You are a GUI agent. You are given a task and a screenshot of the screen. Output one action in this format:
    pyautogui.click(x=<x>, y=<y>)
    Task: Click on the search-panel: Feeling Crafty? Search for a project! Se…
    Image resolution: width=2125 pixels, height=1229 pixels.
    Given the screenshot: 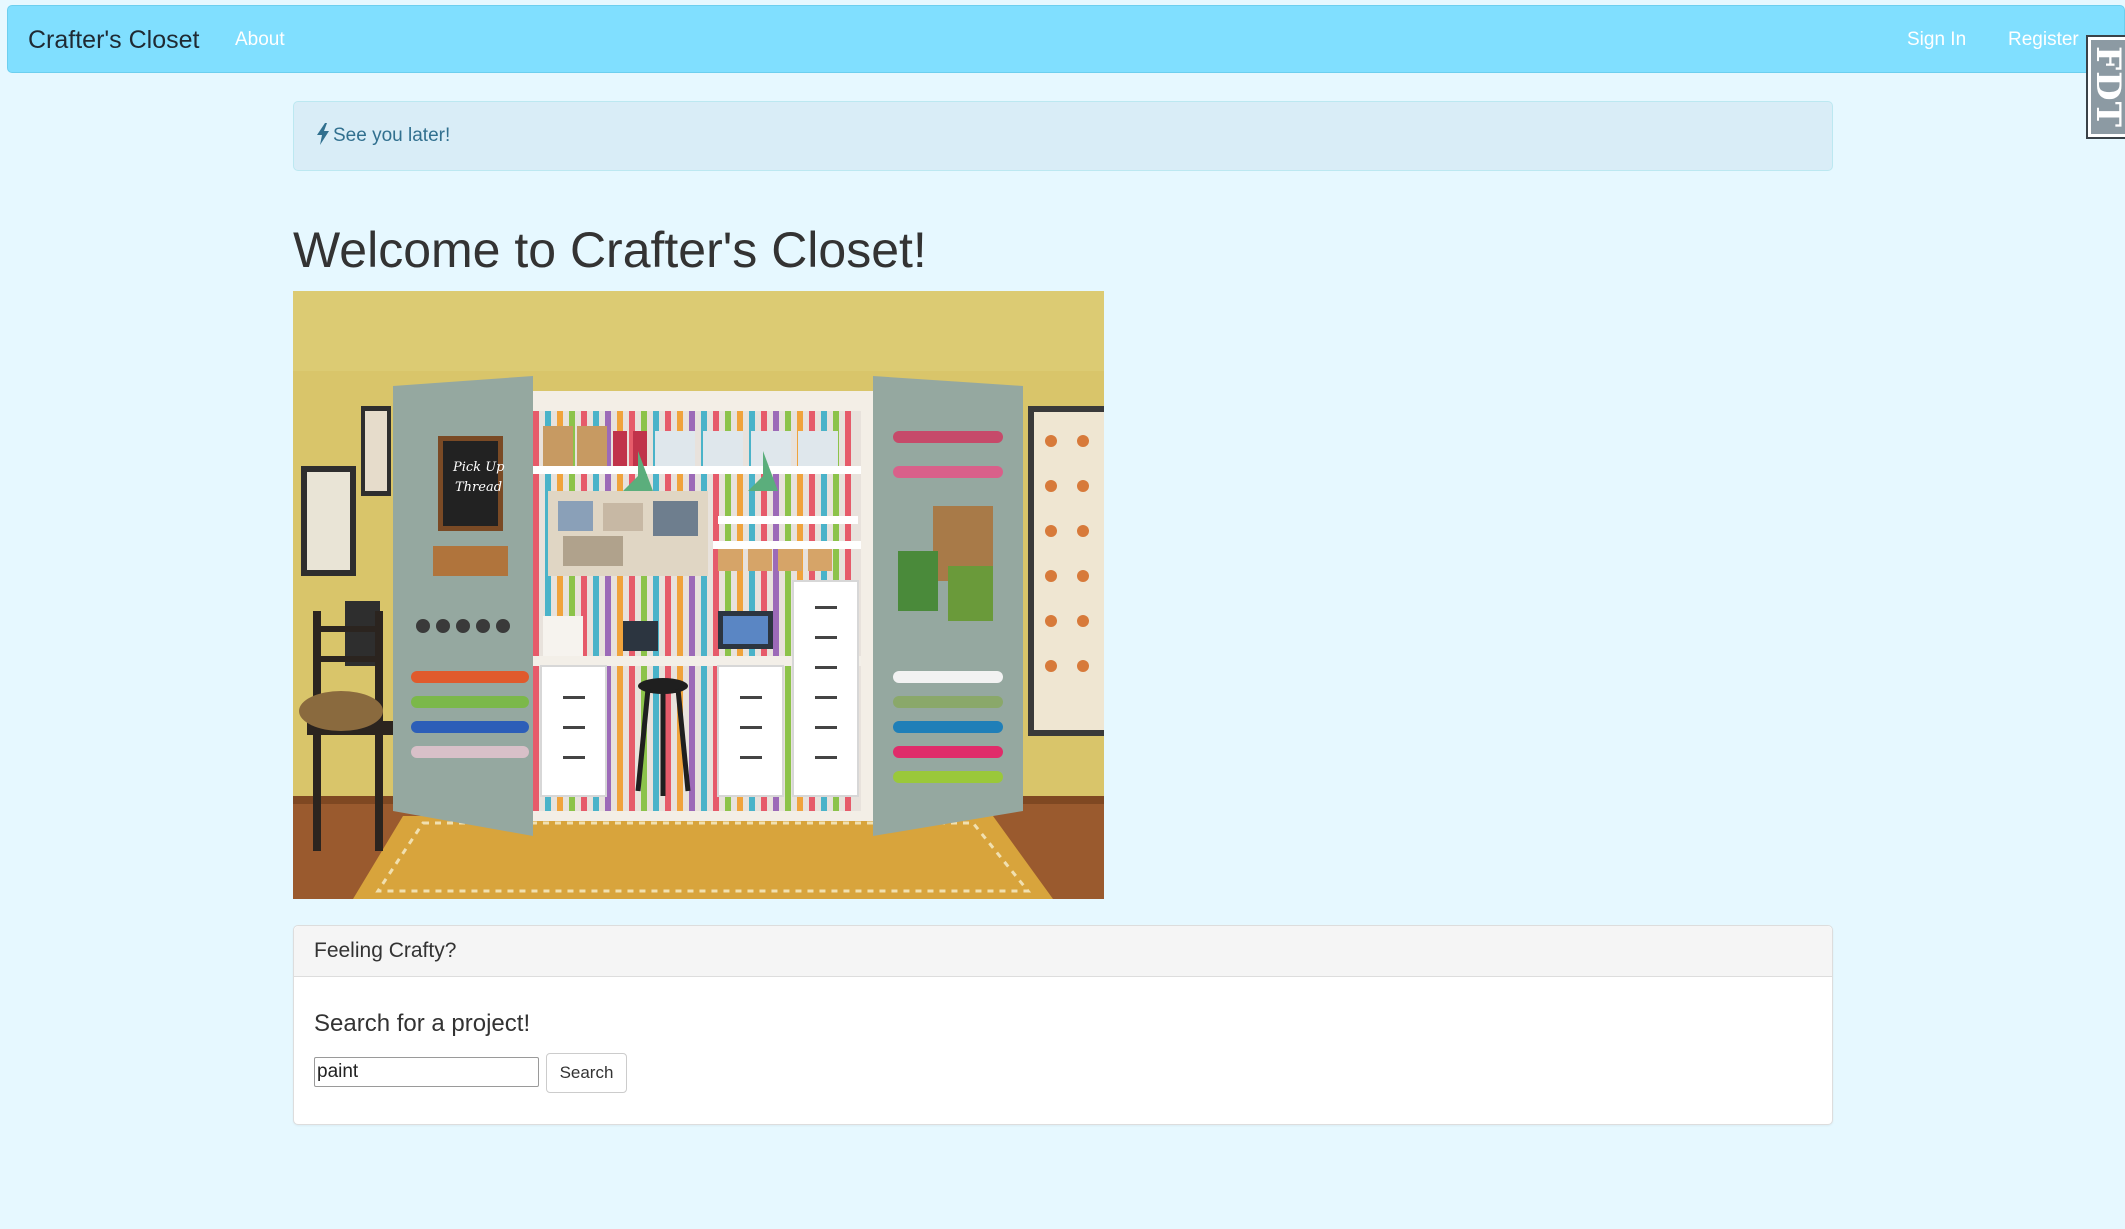 What is the action you would take?
    pyautogui.click(x=1063, y=1025)
    